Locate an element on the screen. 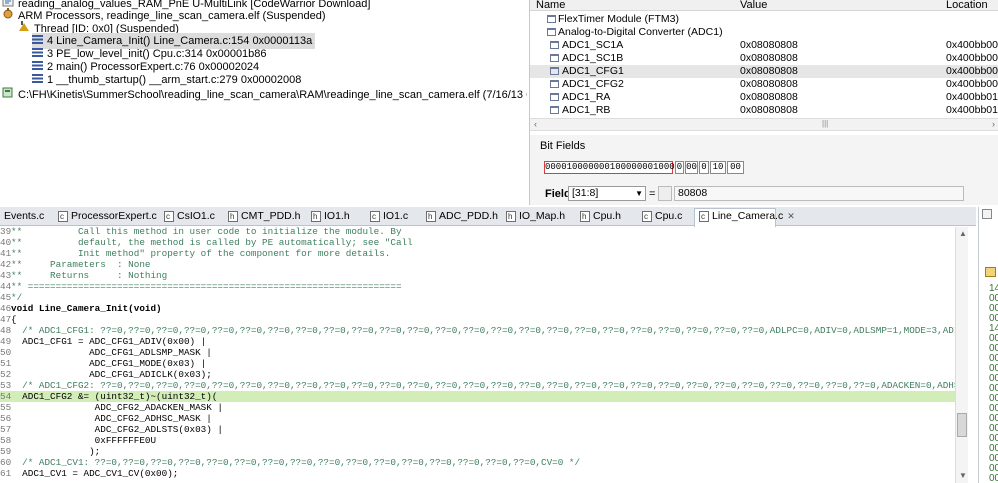  register-row: Analog-to-Digital Converter (ADC1) is located at coordinates (764, 32).